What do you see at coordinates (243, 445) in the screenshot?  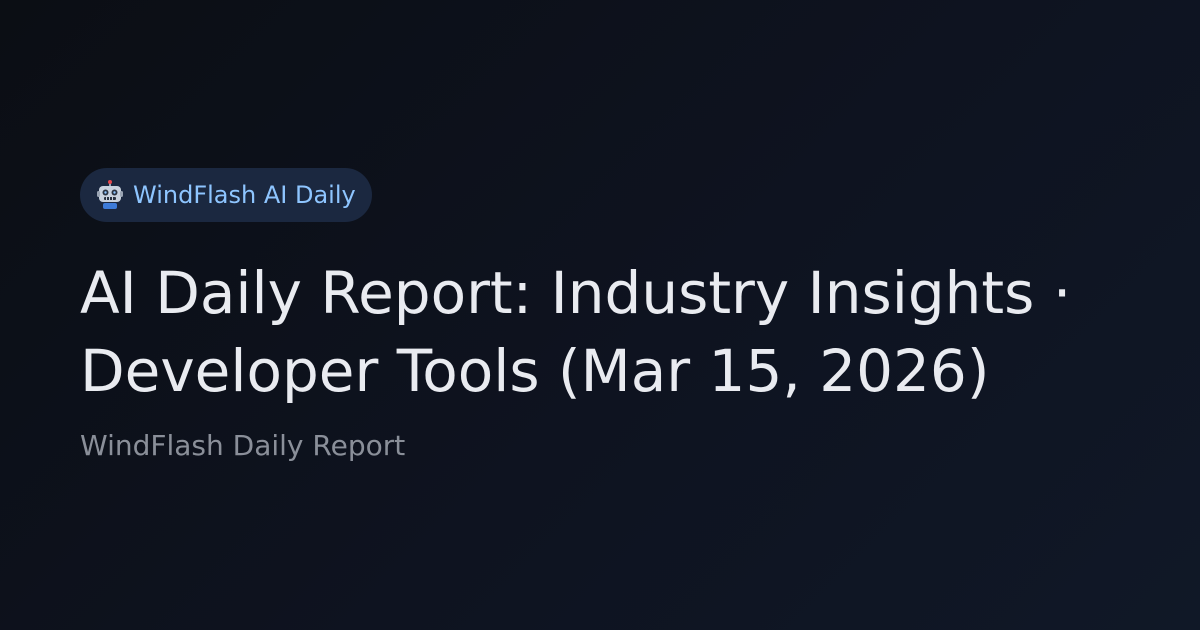 I see `report-subtitle: WindFlash Daily Report` at bounding box center [243, 445].